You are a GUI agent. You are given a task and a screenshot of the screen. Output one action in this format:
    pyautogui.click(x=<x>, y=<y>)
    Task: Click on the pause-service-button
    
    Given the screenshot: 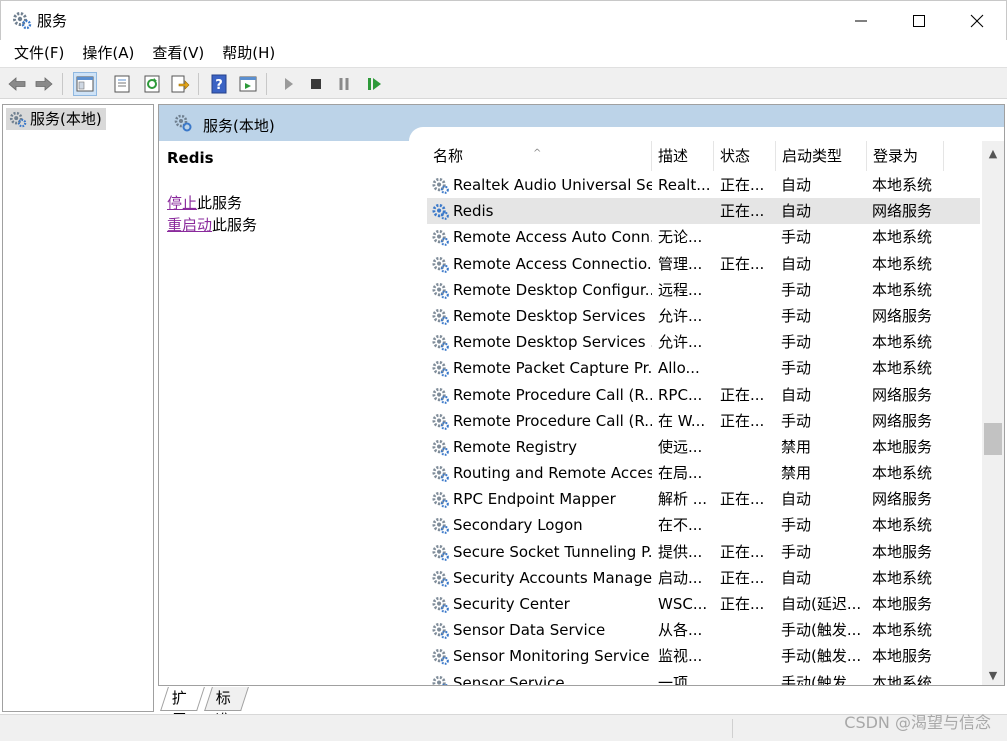 What is the action you would take?
    pyautogui.click(x=344, y=84)
    